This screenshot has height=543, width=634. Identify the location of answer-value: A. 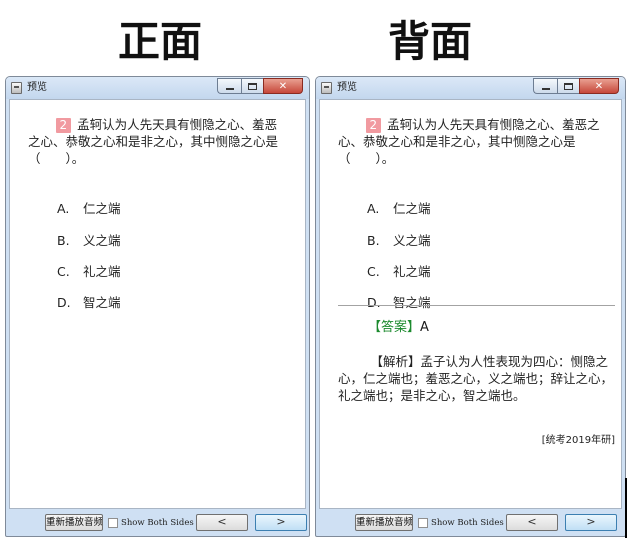
(424, 327).